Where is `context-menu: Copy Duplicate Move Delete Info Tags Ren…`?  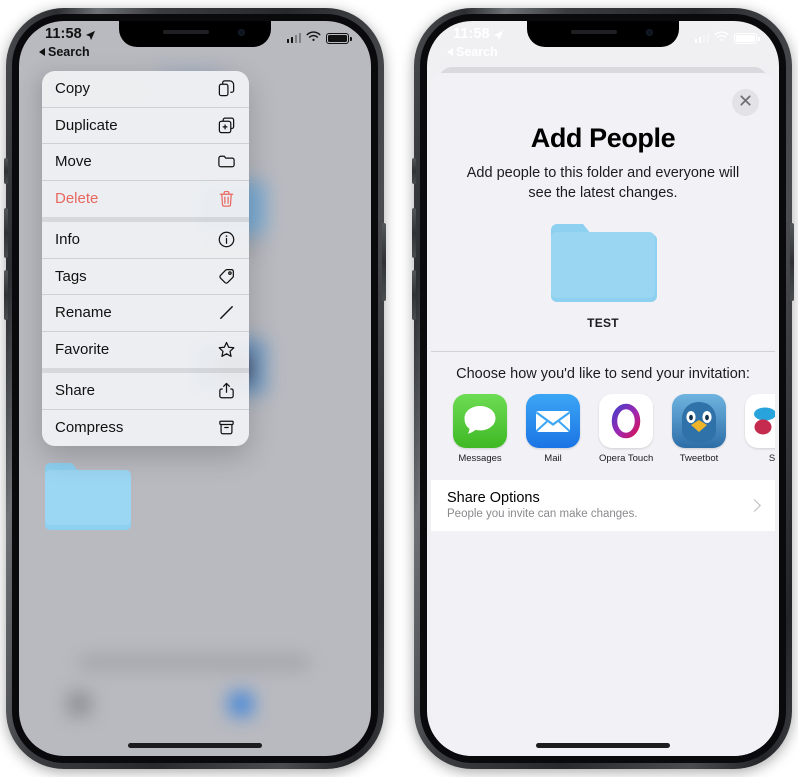
context-menu: Copy Duplicate Move Delete Info Tags Ren… is located at coordinates (145, 258).